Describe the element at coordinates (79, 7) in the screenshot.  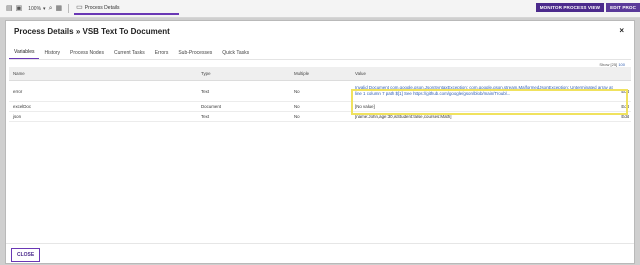
I see `process-icon: ▭` at that location.